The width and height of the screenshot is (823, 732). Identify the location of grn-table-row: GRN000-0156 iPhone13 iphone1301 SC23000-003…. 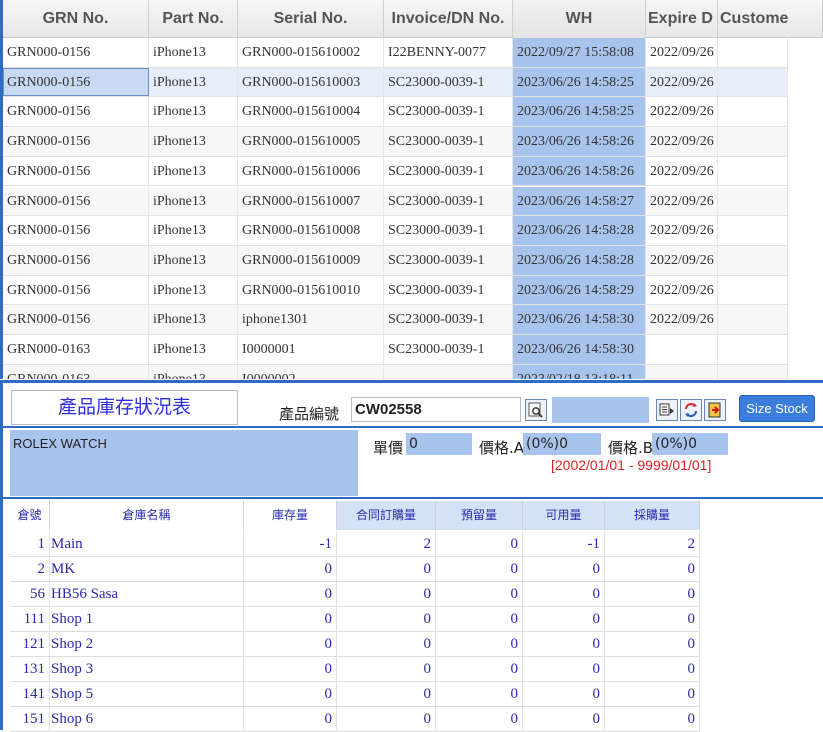
(395, 320).